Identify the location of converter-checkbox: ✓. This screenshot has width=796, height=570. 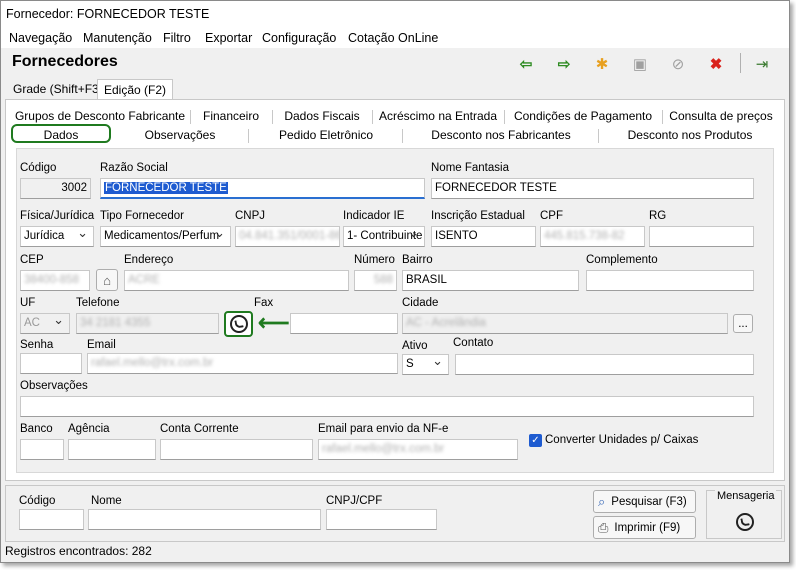
(535, 440).